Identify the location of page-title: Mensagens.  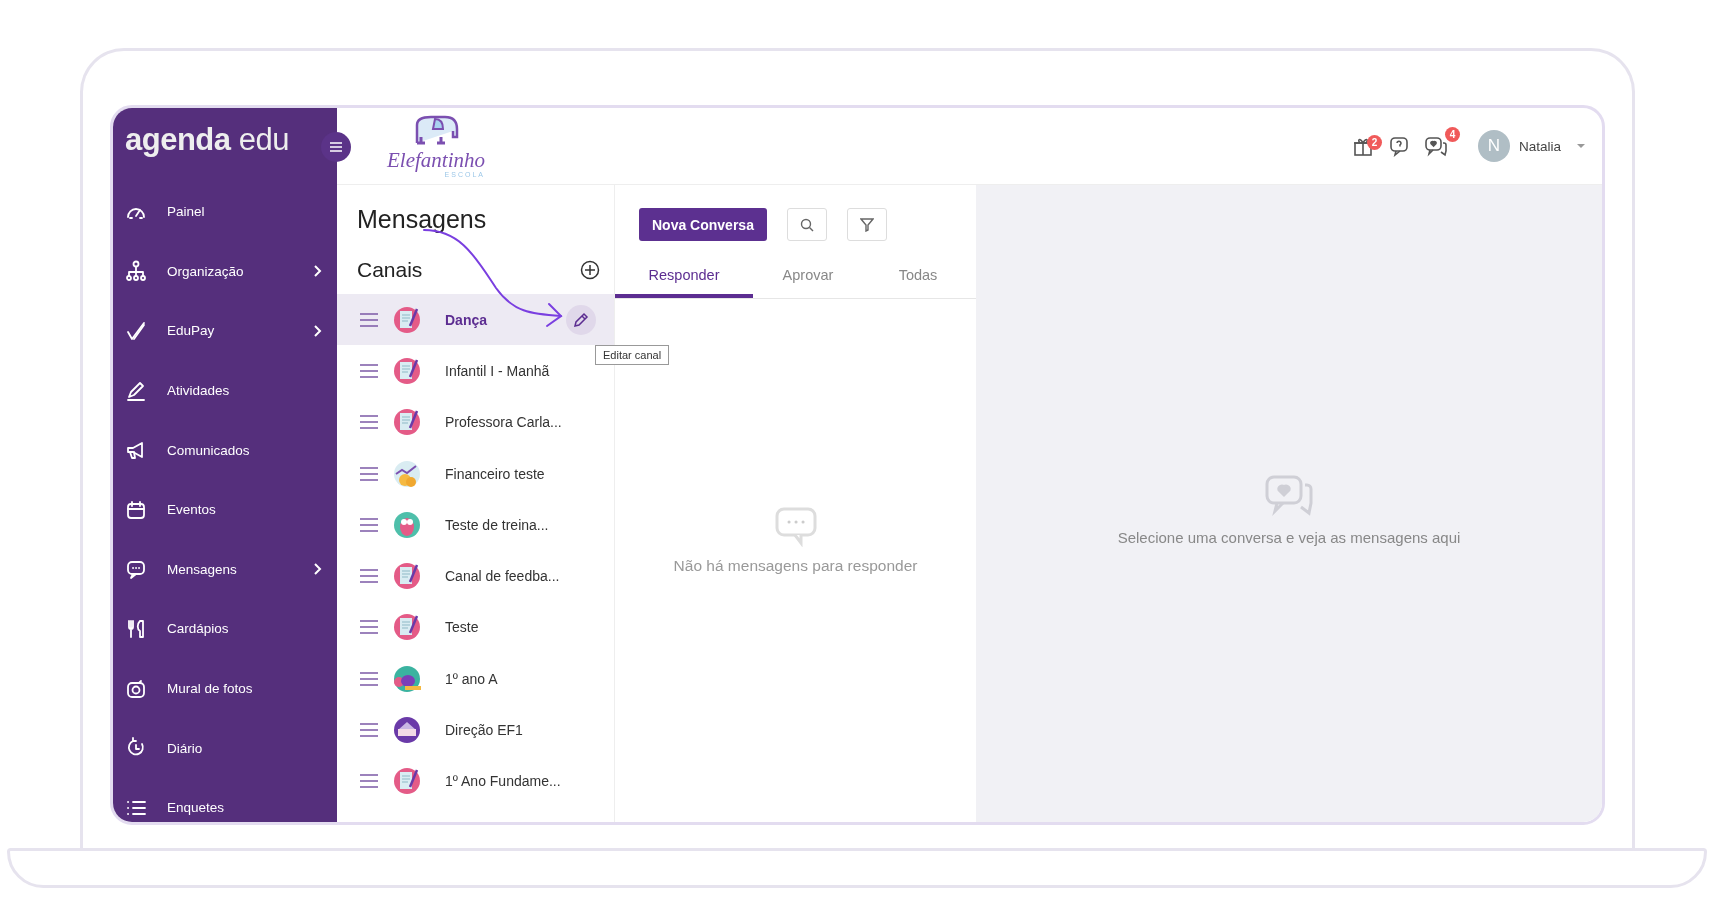
(422, 219).